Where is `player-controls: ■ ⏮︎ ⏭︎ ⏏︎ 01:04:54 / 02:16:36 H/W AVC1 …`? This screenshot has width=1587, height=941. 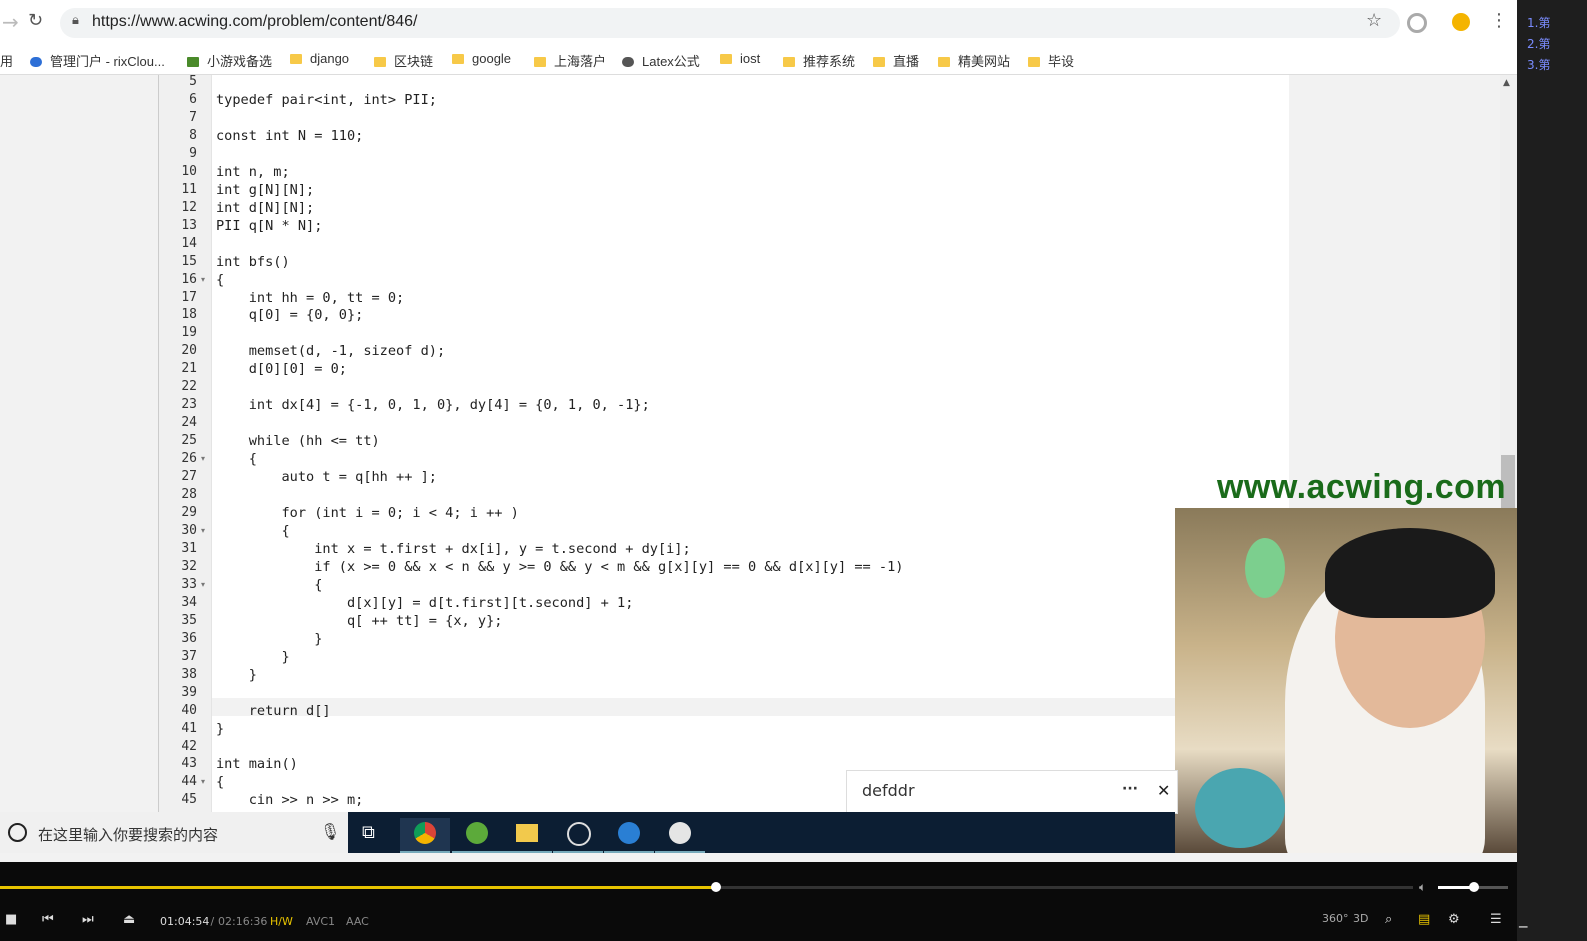
player-controls: ■ ⏮︎ ⏭︎ ⏏︎ 01:04:54 / 02:16:36 H/W AVC1 … is located at coordinates (758, 924).